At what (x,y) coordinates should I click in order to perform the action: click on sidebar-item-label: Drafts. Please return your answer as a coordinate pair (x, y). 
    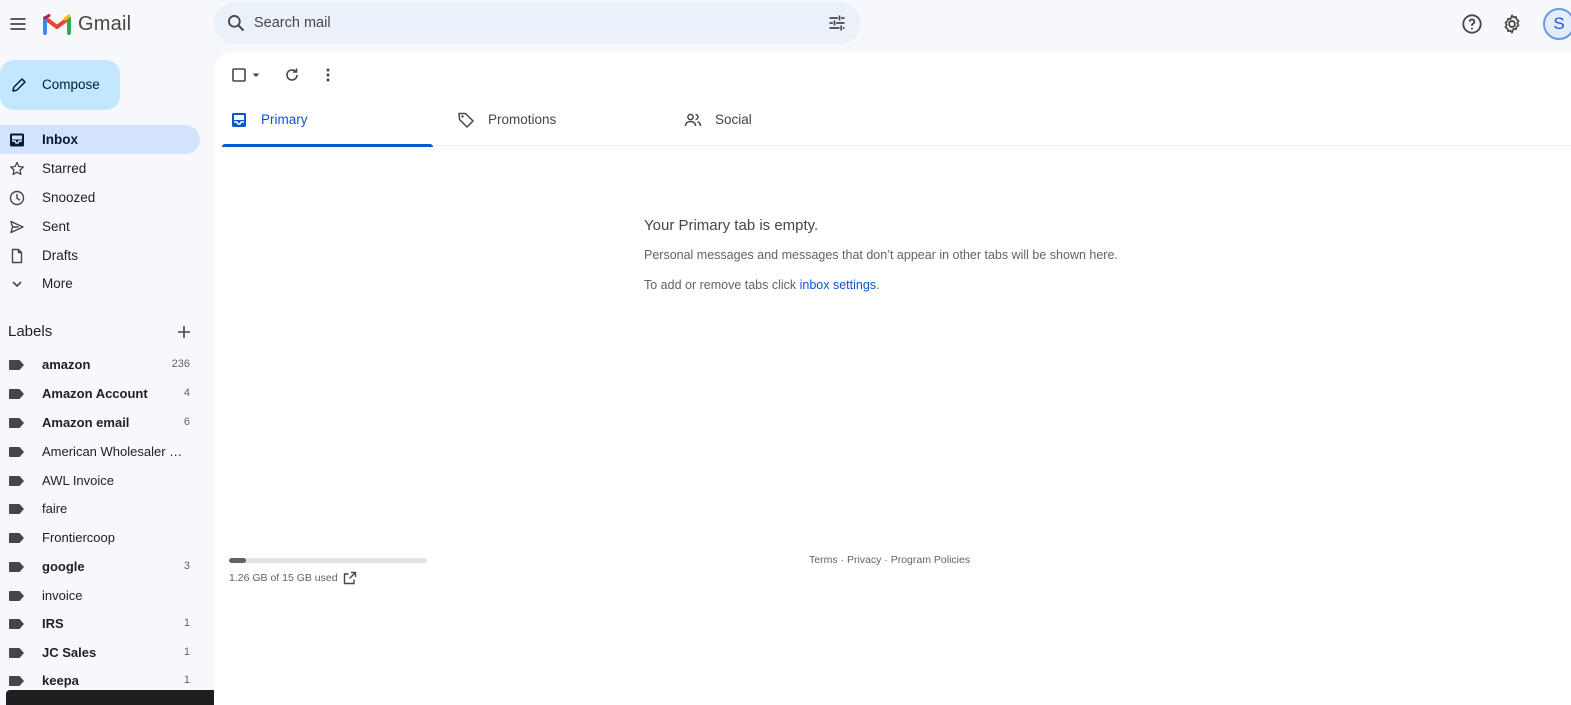
    Looking at the image, I should click on (60, 255).